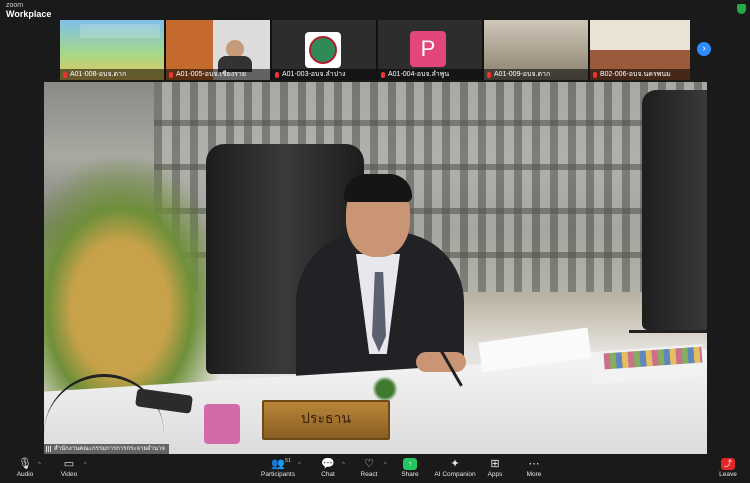 This screenshot has height=483, width=750. I want to click on participant-tile: A01-009-อบจ.ตาก, so click(536, 50).